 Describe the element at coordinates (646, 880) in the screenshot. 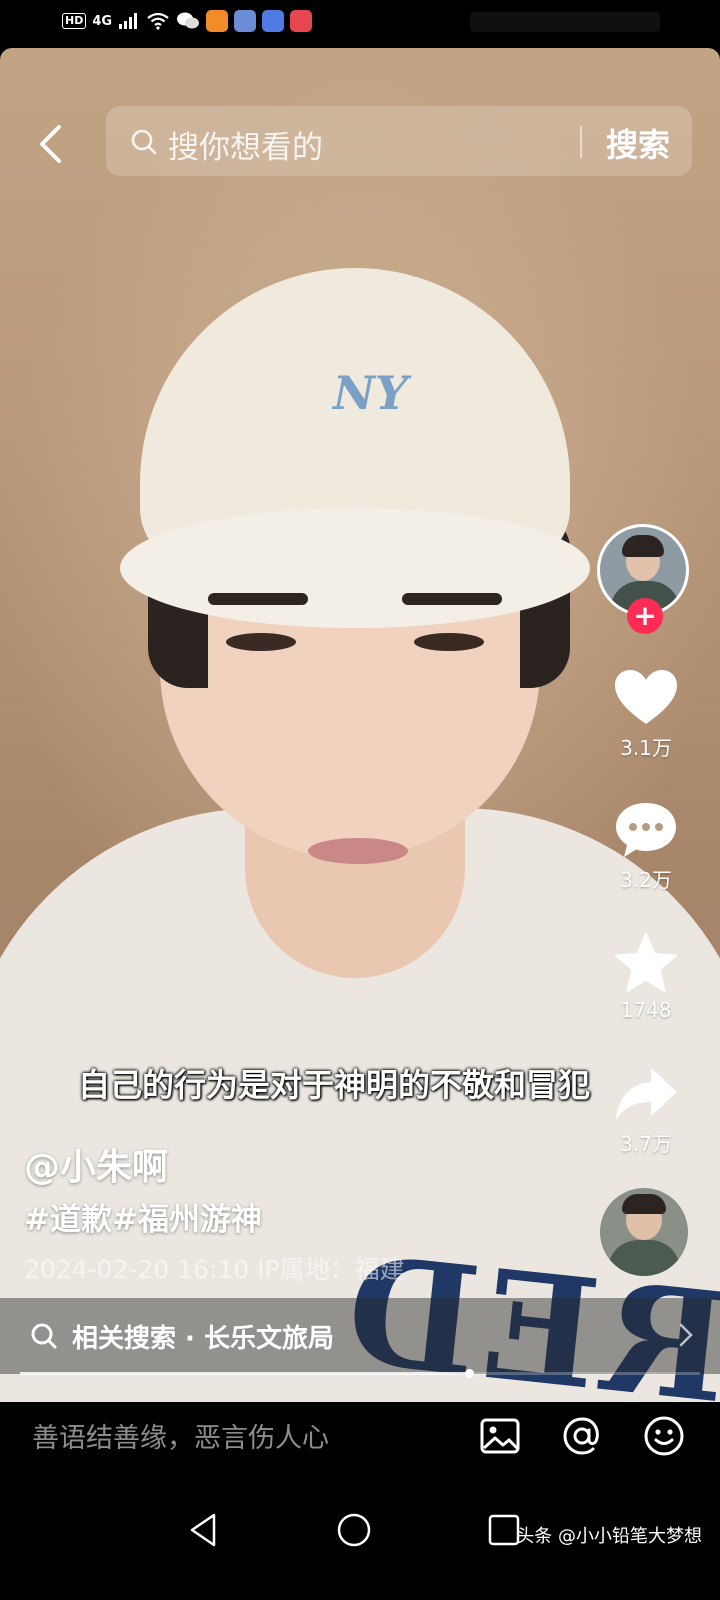

I see `comment-count: 3.2万` at that location.